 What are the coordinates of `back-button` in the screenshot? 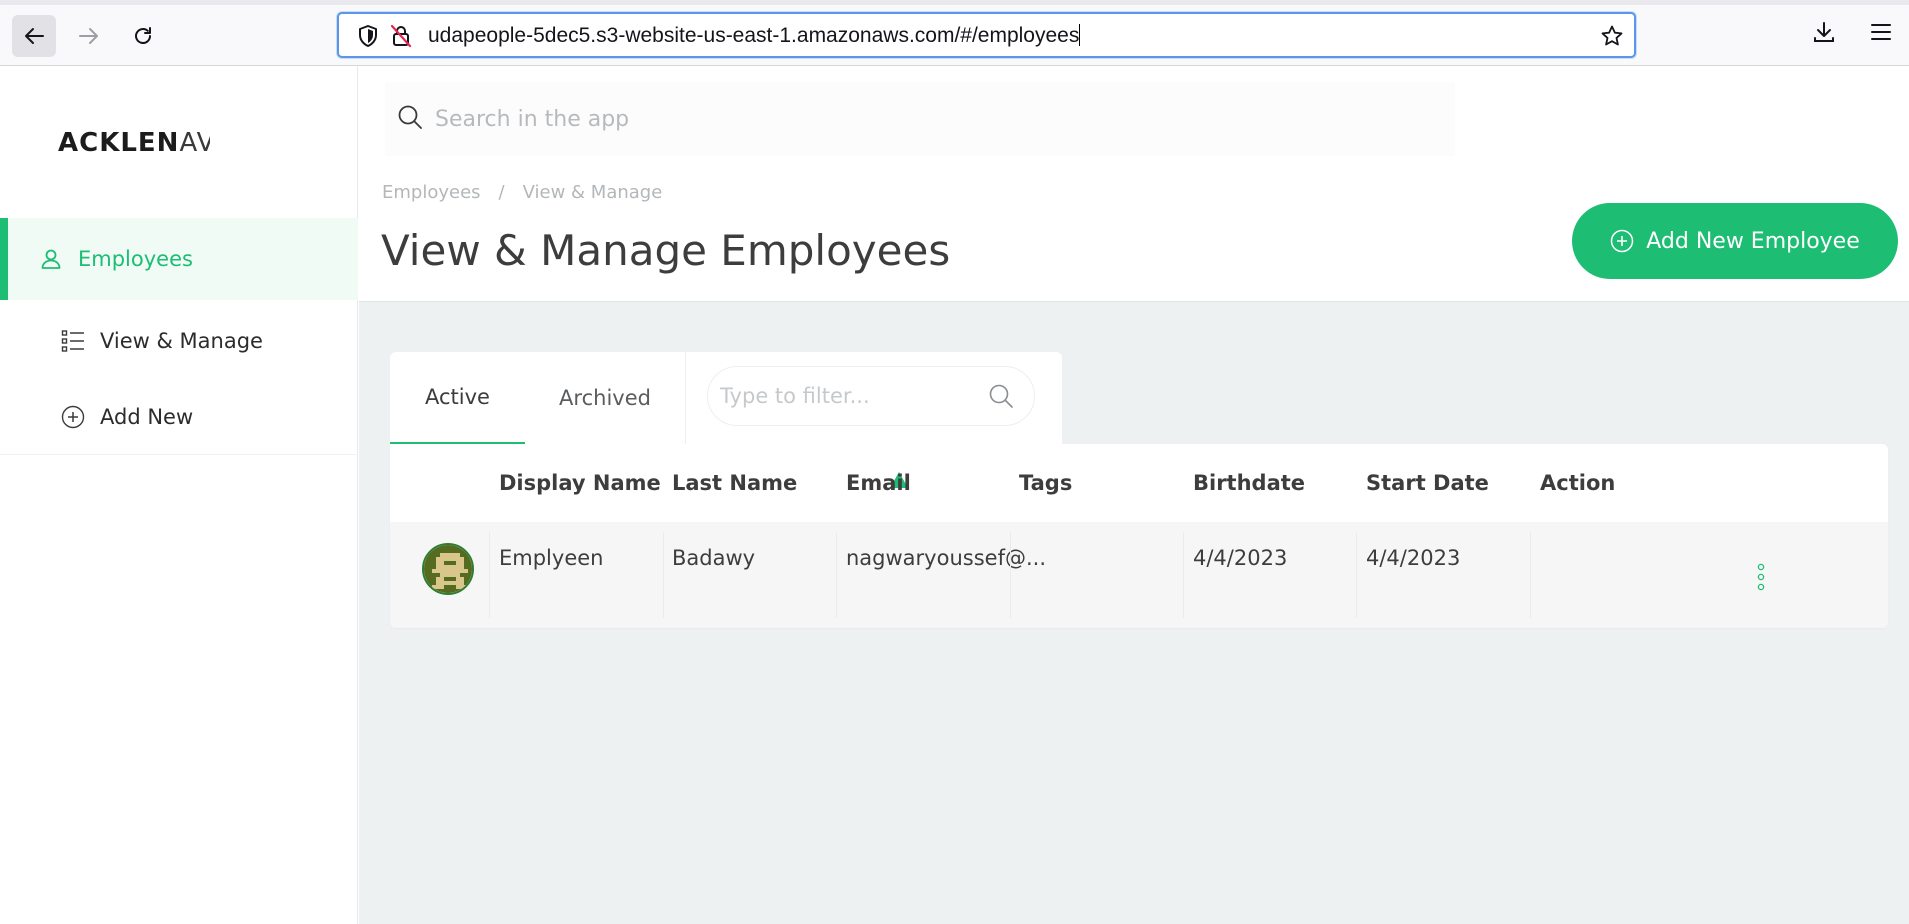 It's located at (34, 36).